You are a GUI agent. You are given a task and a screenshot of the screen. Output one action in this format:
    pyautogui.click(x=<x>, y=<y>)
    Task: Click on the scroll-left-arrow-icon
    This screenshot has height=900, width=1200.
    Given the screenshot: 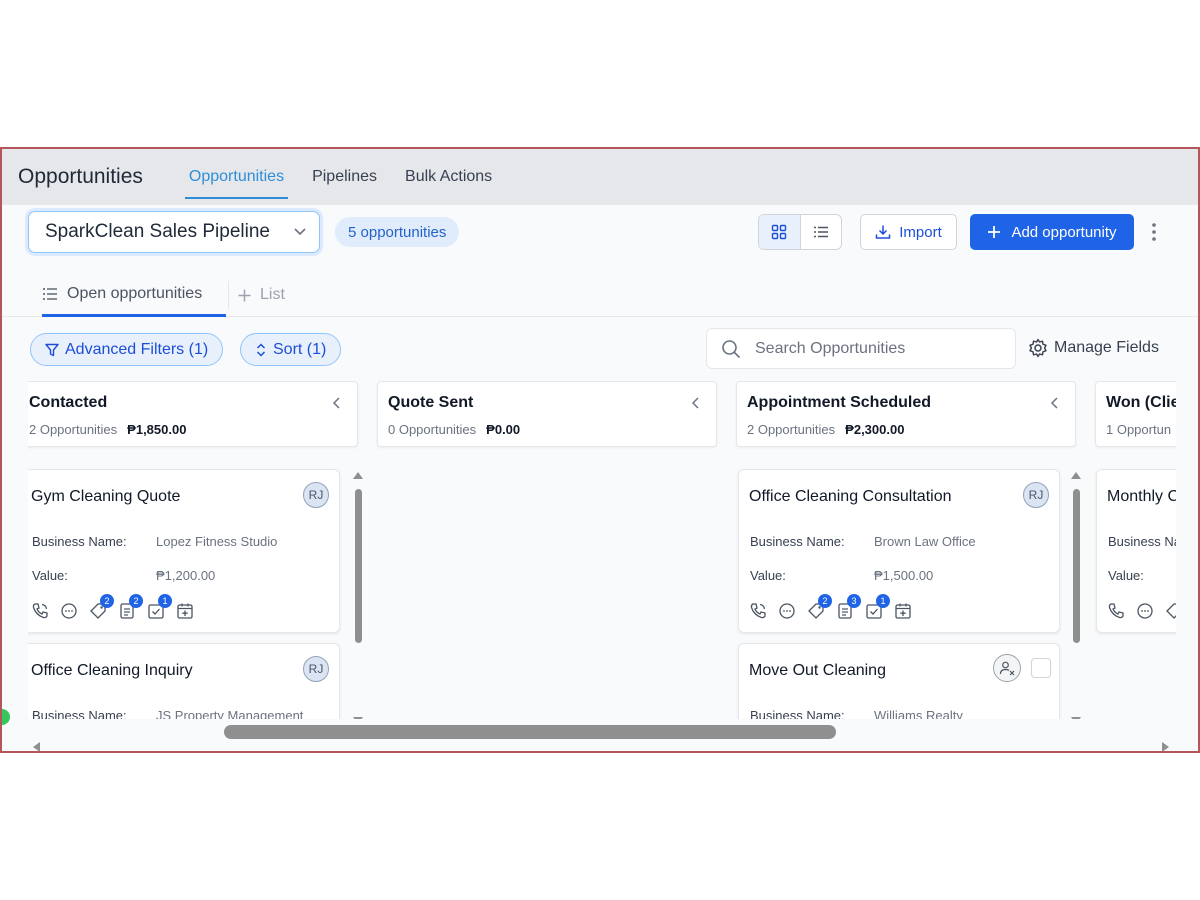 What is the action you would take?
    pyautogui.click(x=36, y=747)
    